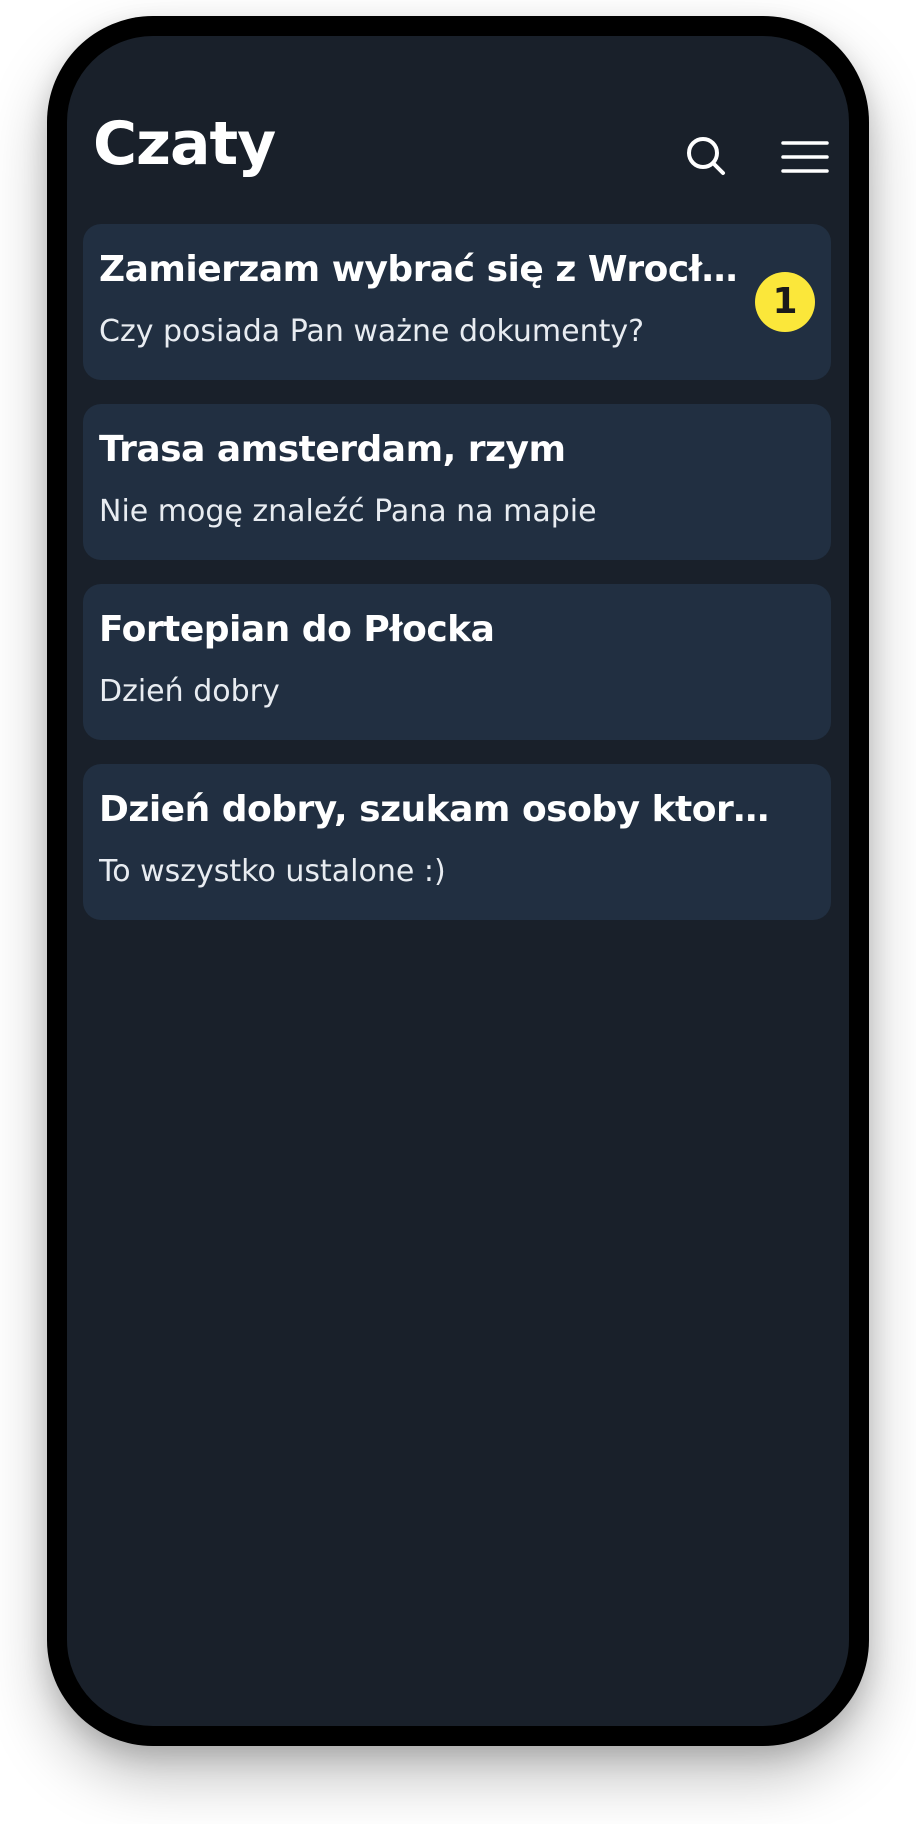 Image resolution: width=916 pixels, height=1824 pixels. What do you see at coordinates (189, 691) in the screenshot?
I see `chat-preview: Dzień dobry` at bounding box center [189, 691].